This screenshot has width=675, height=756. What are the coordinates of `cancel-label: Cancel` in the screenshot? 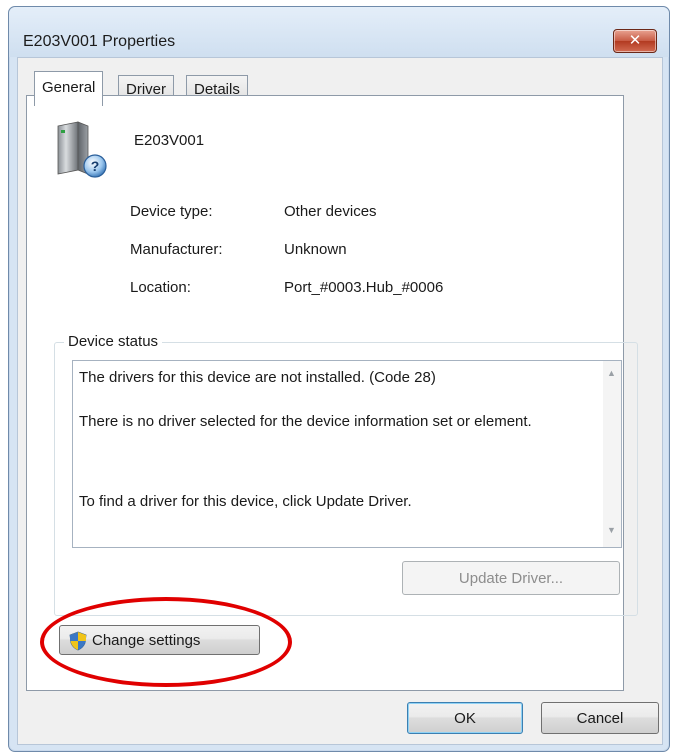 It's located at (600, 718).